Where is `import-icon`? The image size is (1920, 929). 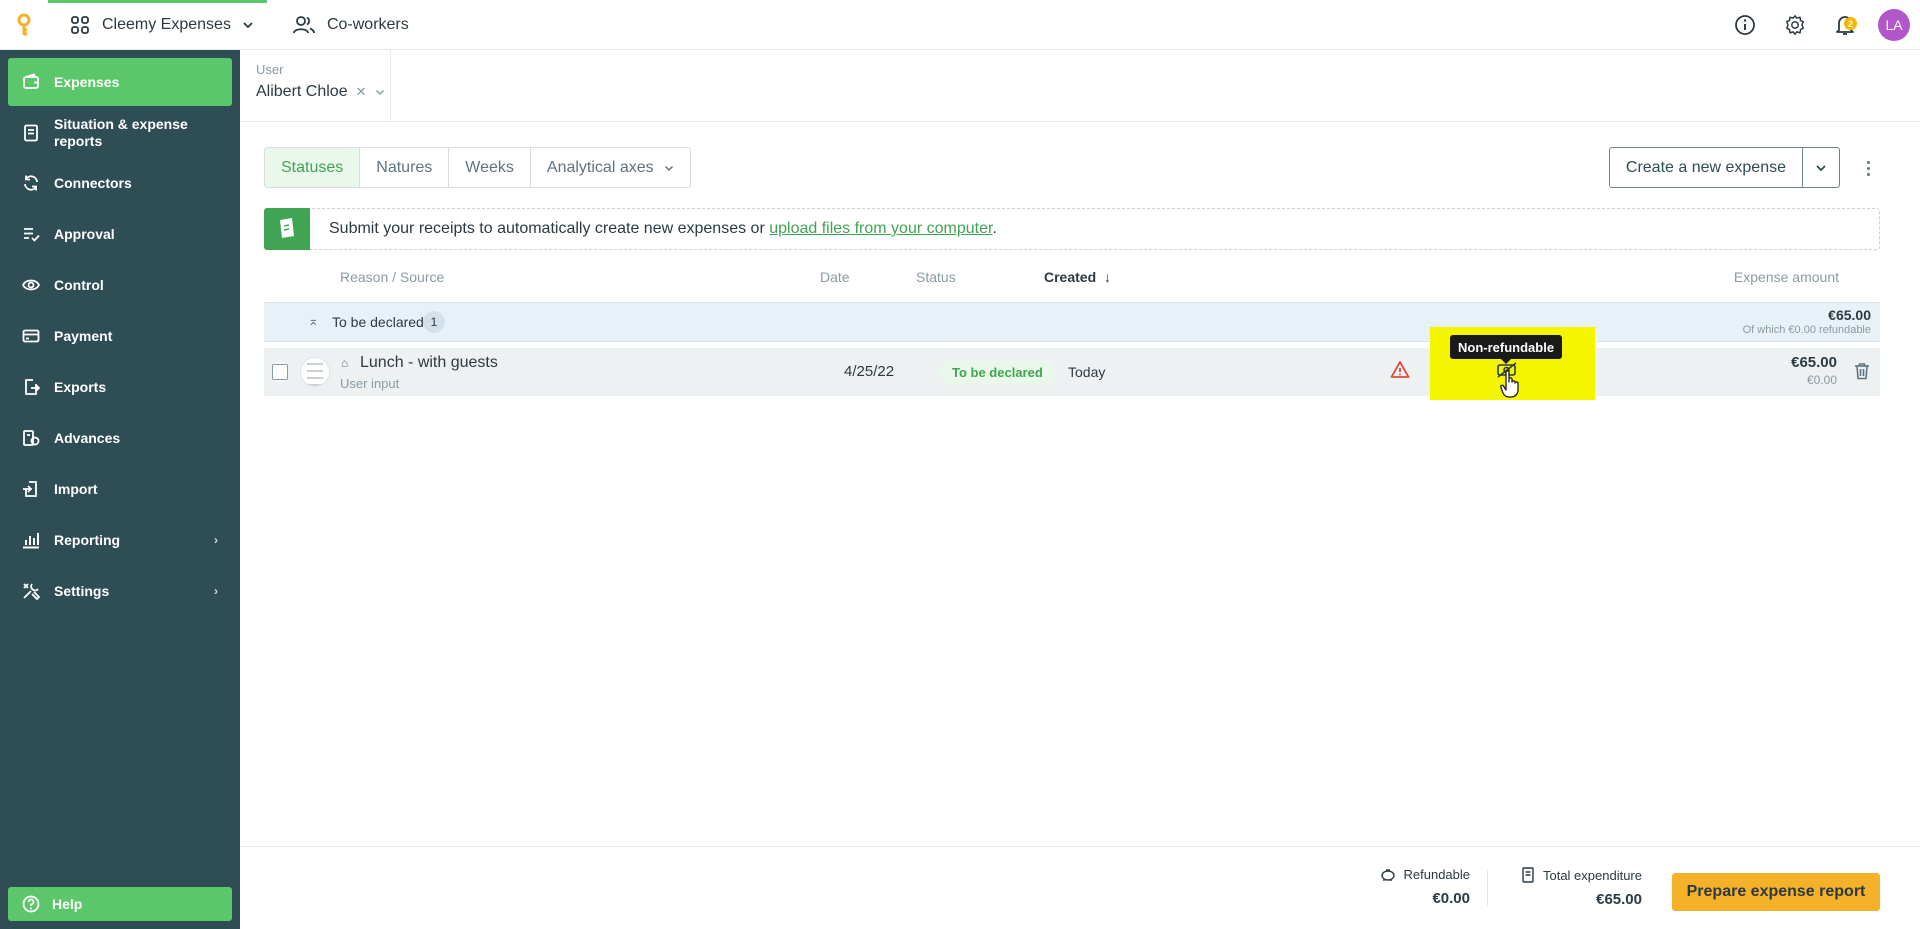
import-icon is located at coordinates (30, 489).